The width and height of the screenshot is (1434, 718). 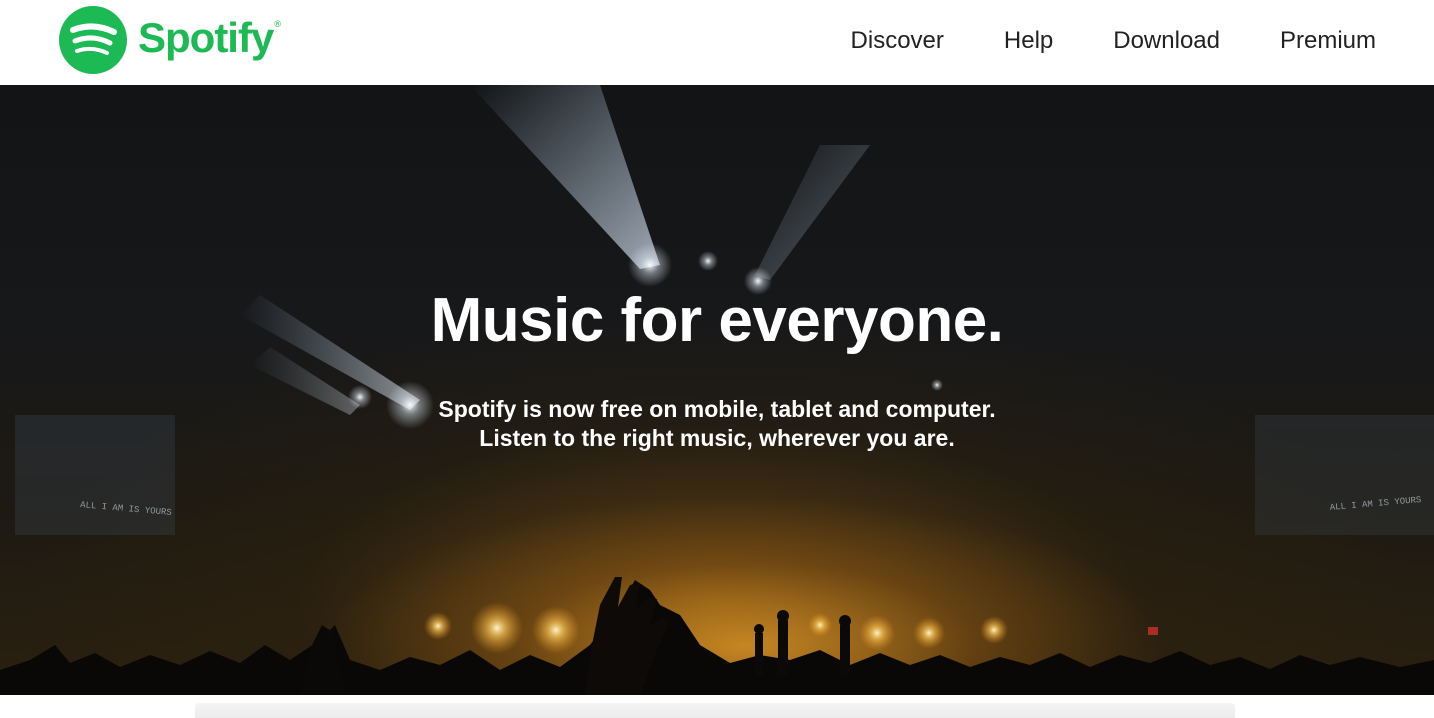 What do you see at coordinates (1166, 41) in the screenshot?
I see `nav-download: Download` at bounding box center [1166, 41].